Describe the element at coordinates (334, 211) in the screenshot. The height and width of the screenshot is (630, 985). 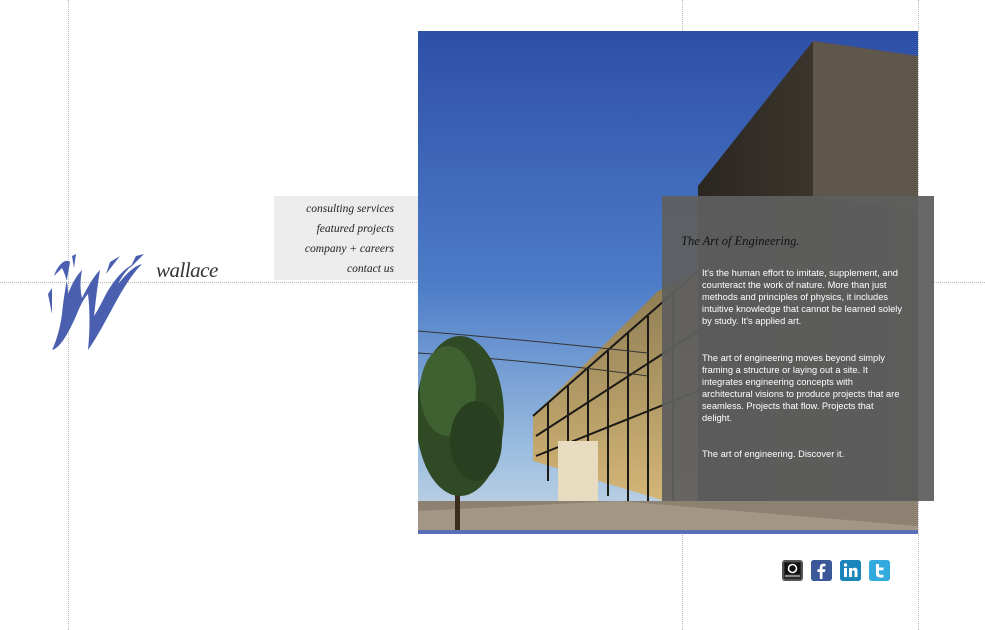
I see `nav-item-consulting-services: consulting services` at that location.